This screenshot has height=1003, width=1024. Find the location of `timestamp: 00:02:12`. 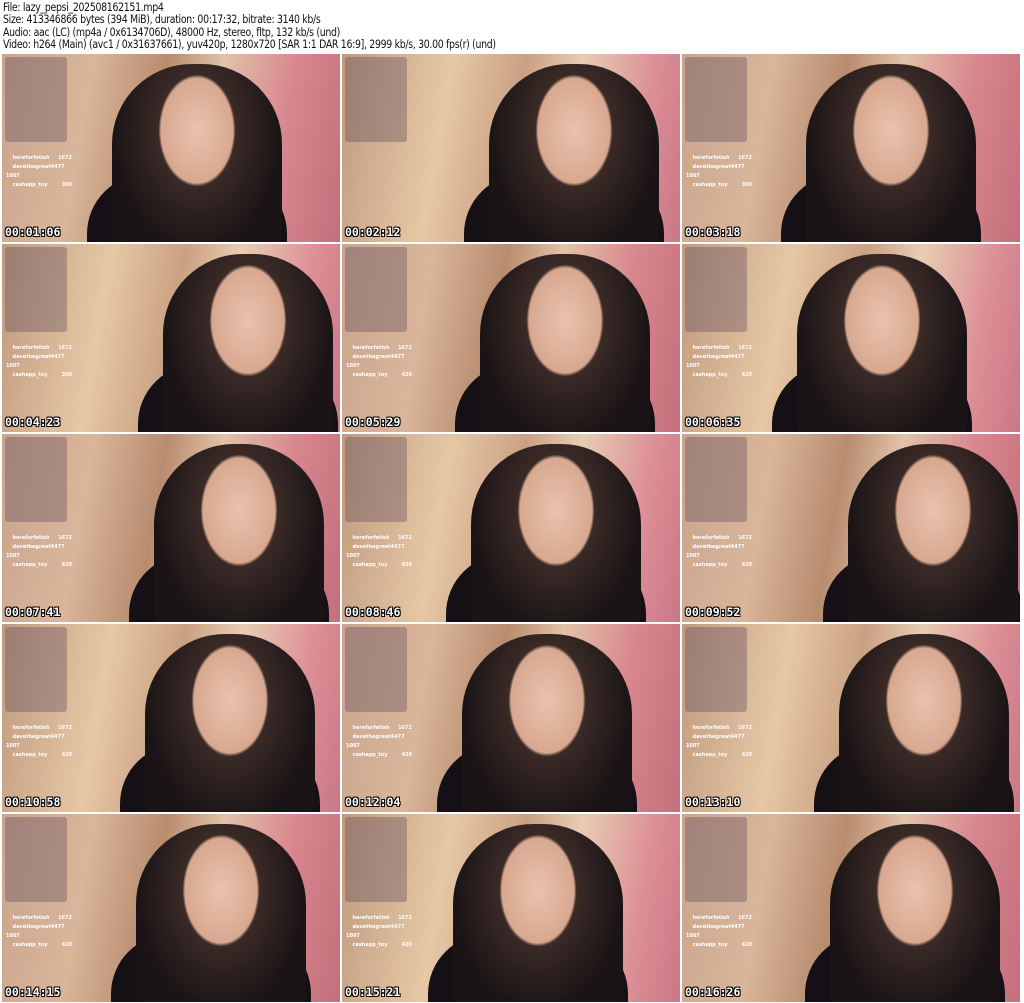

timestamp: 00:02:12 is located at coordinates (373, 232).